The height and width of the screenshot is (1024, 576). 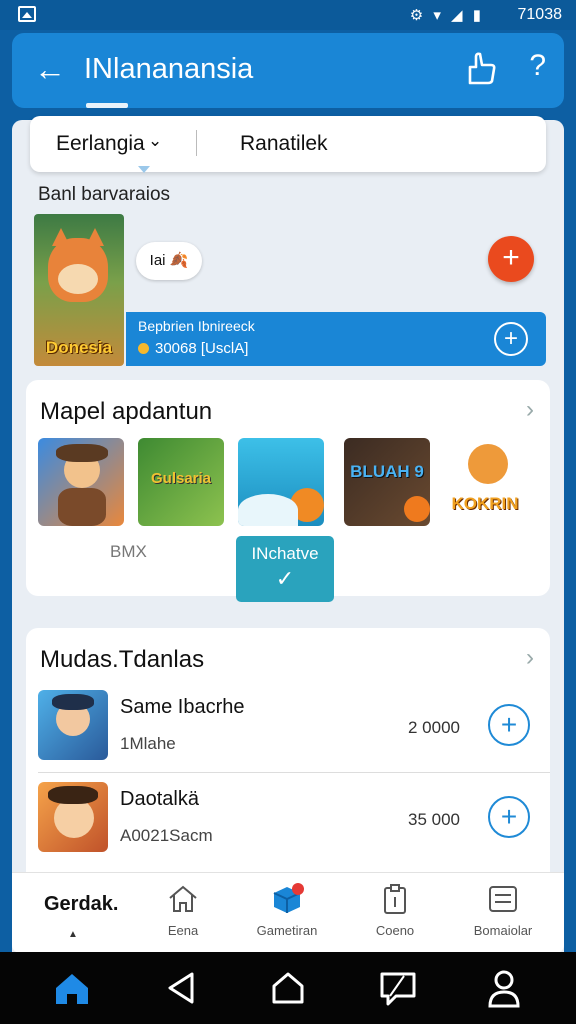 I want to click on thumb-label: BLUAH 9, so click(x=387, y=471).